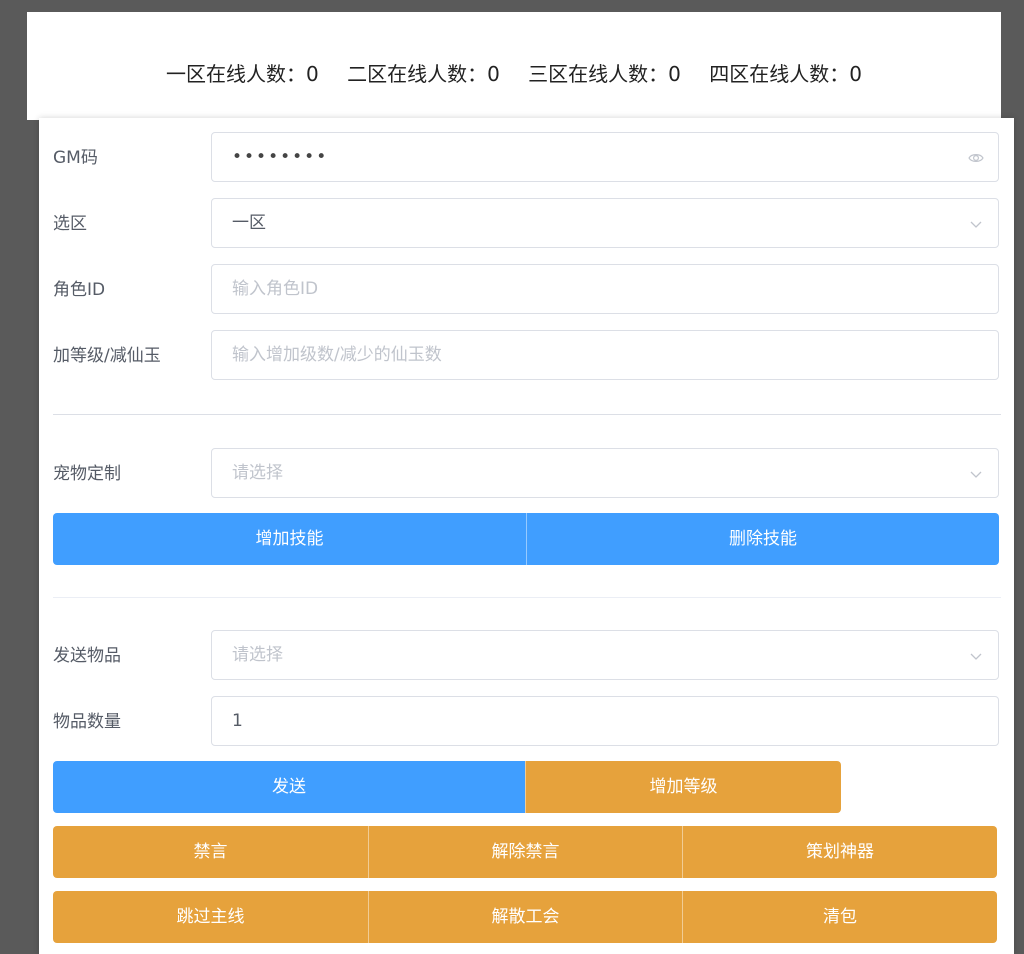 The height and width of the screenshot is (954, 1024). What do you see at coordinates (242, 74) in the screenshot?
I see `zone1-online-stat: 一区在线人数：0` at bounding box center [242, 74].